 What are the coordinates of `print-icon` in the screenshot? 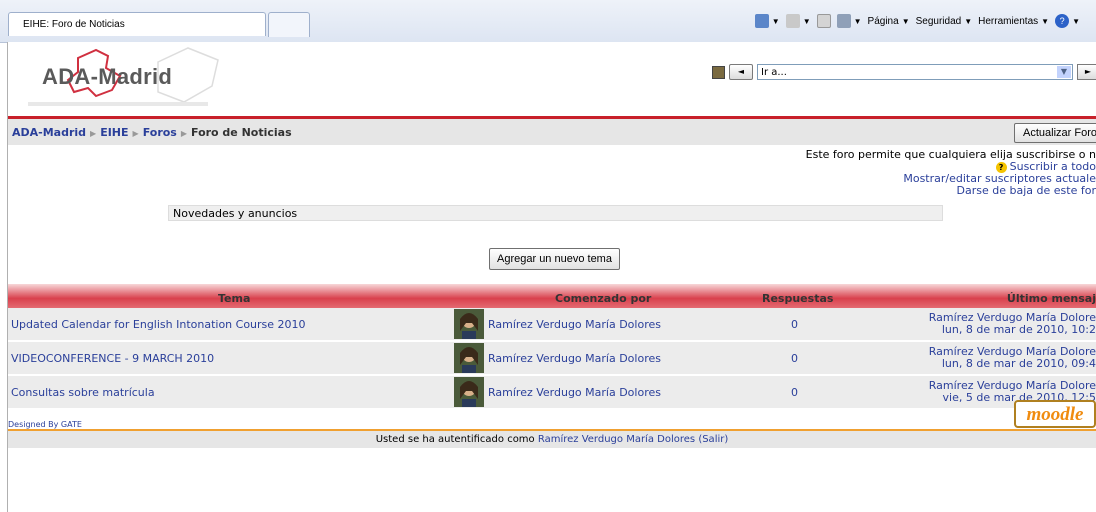 It's located at (843, 21).